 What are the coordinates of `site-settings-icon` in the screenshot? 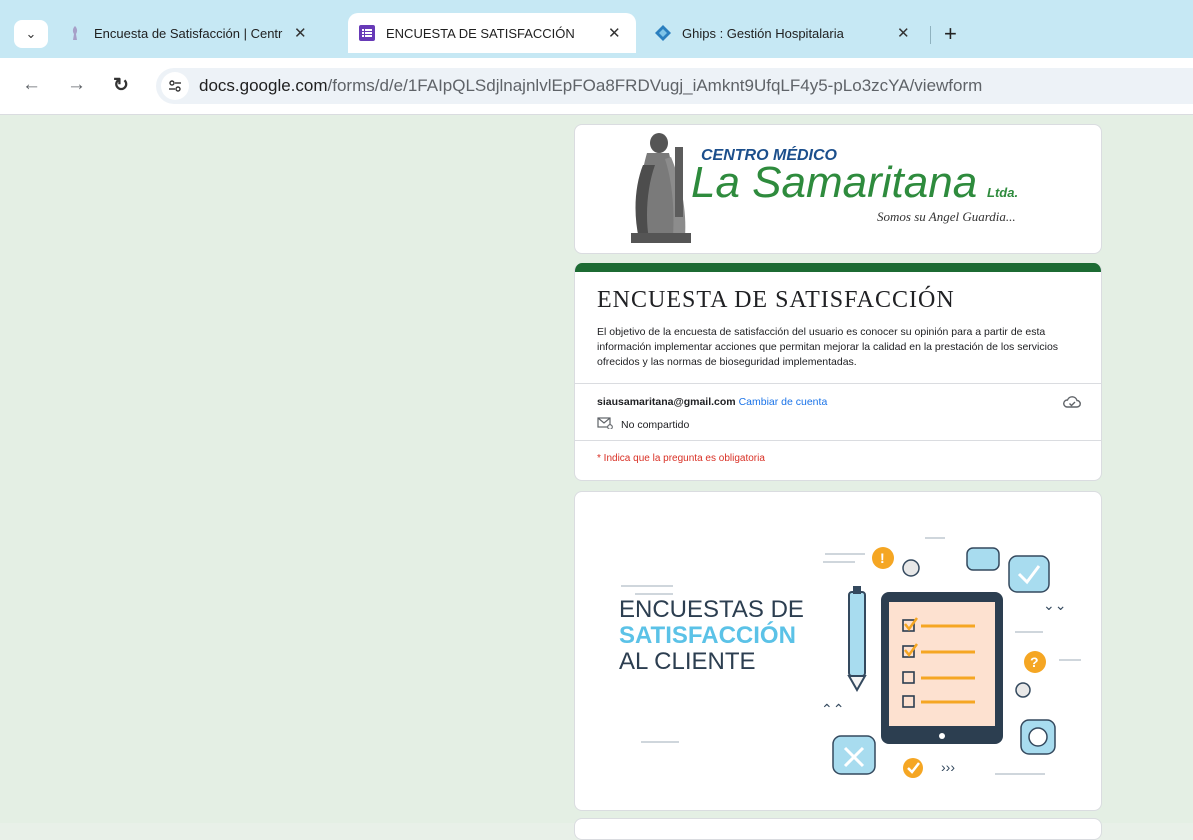 It's located at (175, 86).